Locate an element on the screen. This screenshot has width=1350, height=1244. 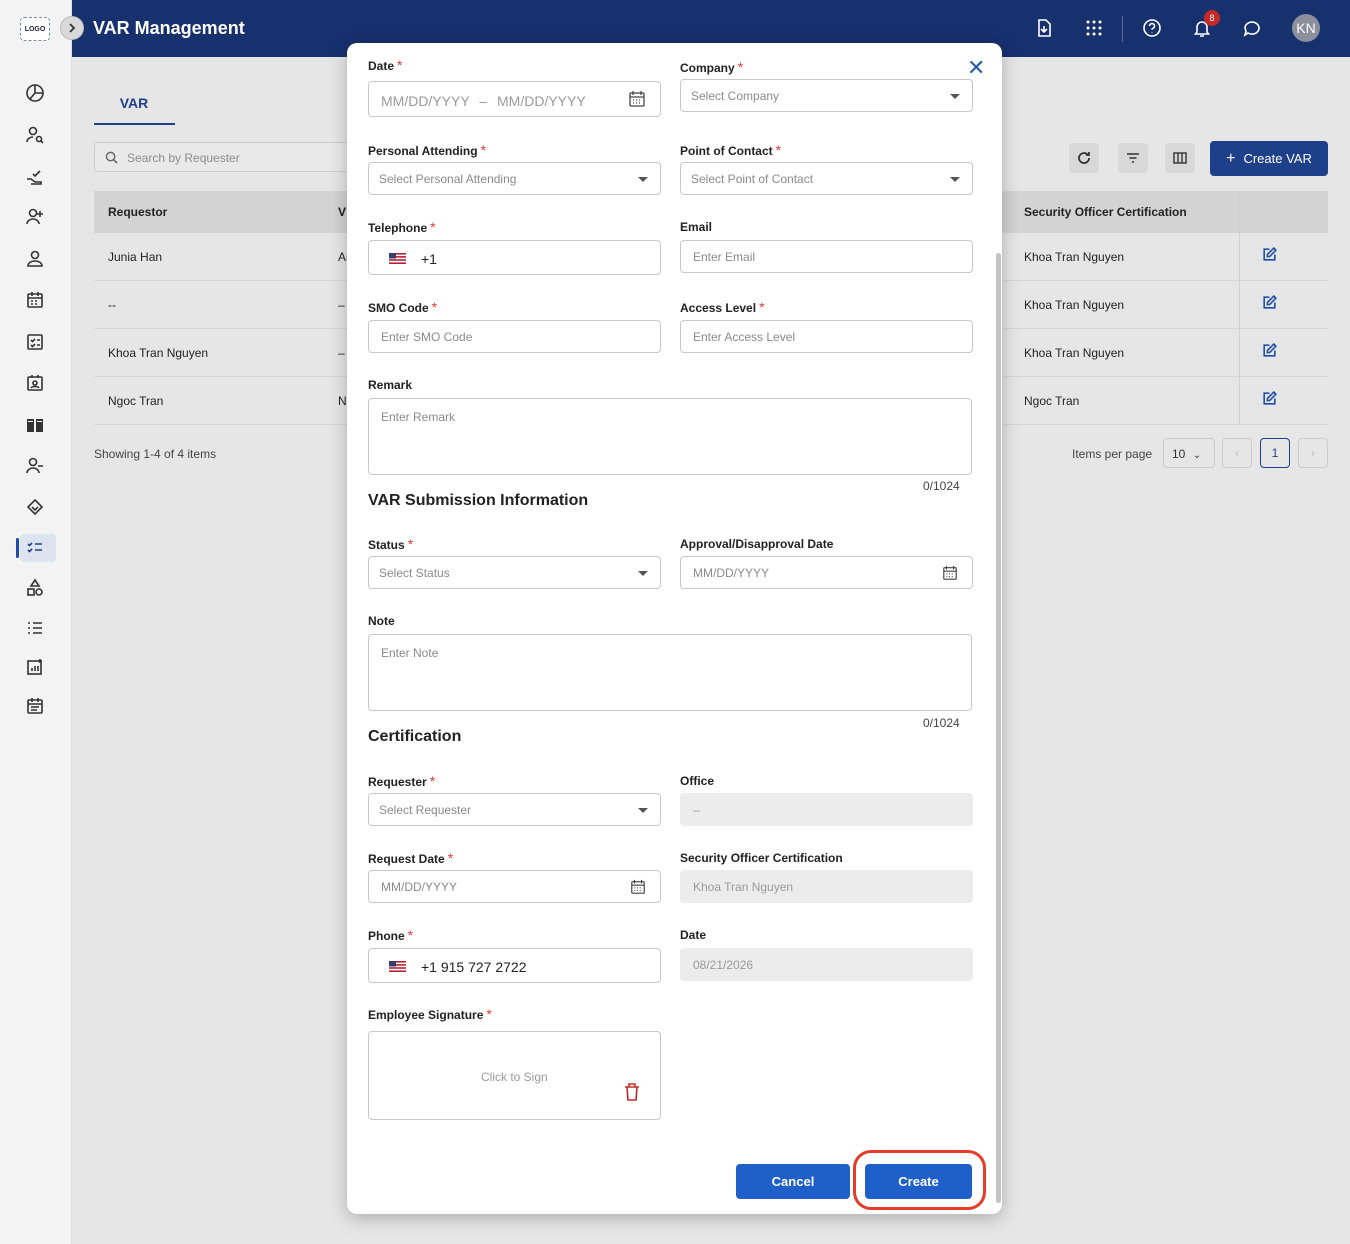
point-of-contact-select: Select Point of Contact is located at coordinates (826, 178).